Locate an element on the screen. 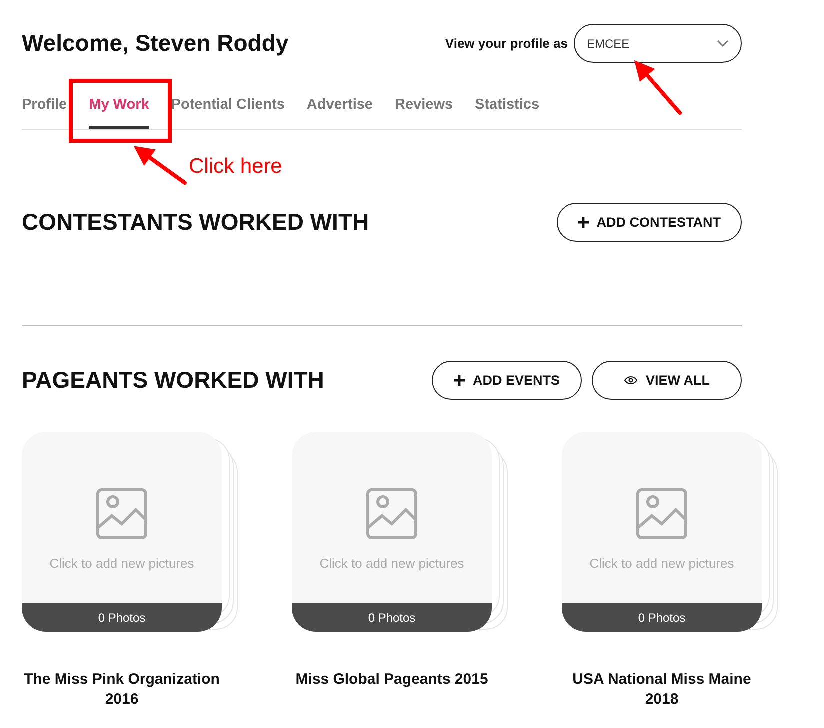  view-as-label: View your profile as is located at coordinates (506, 43).